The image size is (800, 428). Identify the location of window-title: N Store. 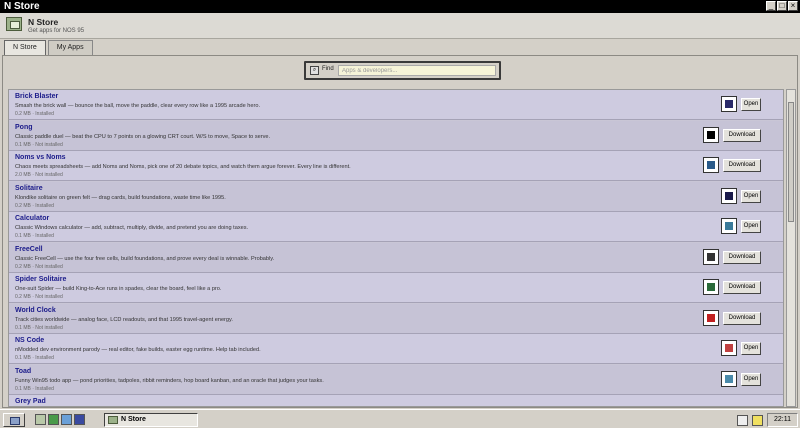
(22, 6).